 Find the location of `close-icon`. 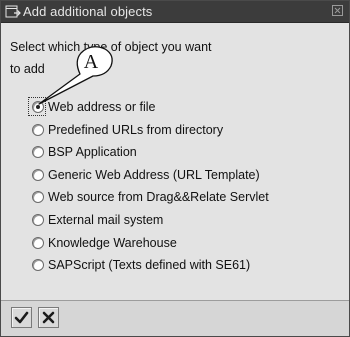

close-icon is located at coordinates (337, 10).